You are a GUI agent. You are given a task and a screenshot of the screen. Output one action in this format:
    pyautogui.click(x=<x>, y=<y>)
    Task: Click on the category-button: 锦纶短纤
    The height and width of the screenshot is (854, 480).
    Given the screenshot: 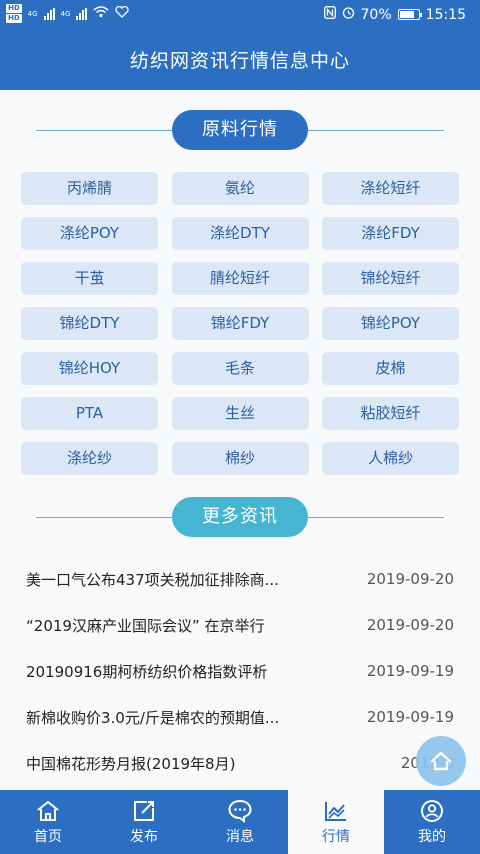 What is the action you would take?
    pyautogui.click(x=390, y=278)
    